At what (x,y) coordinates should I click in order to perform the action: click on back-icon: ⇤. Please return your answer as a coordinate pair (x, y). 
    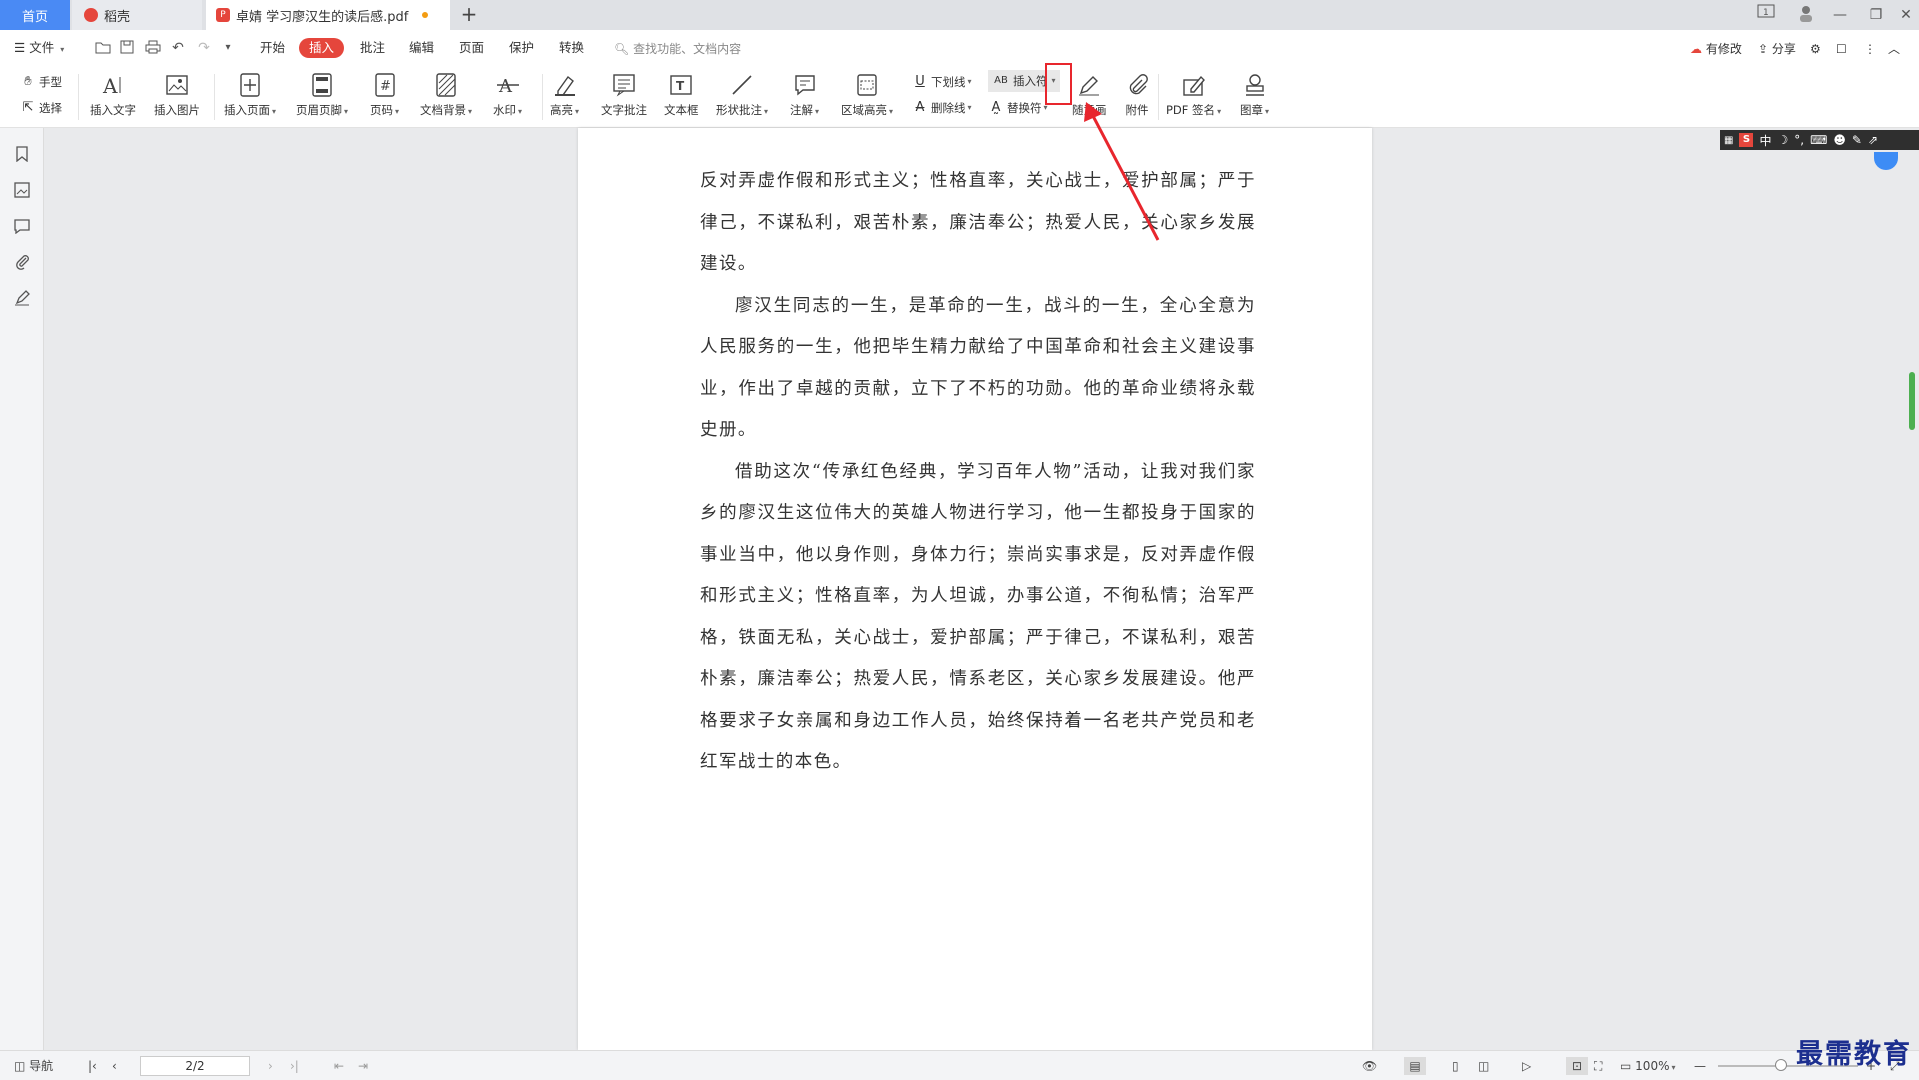
    Looking at the image, I should click on (339, 1066).